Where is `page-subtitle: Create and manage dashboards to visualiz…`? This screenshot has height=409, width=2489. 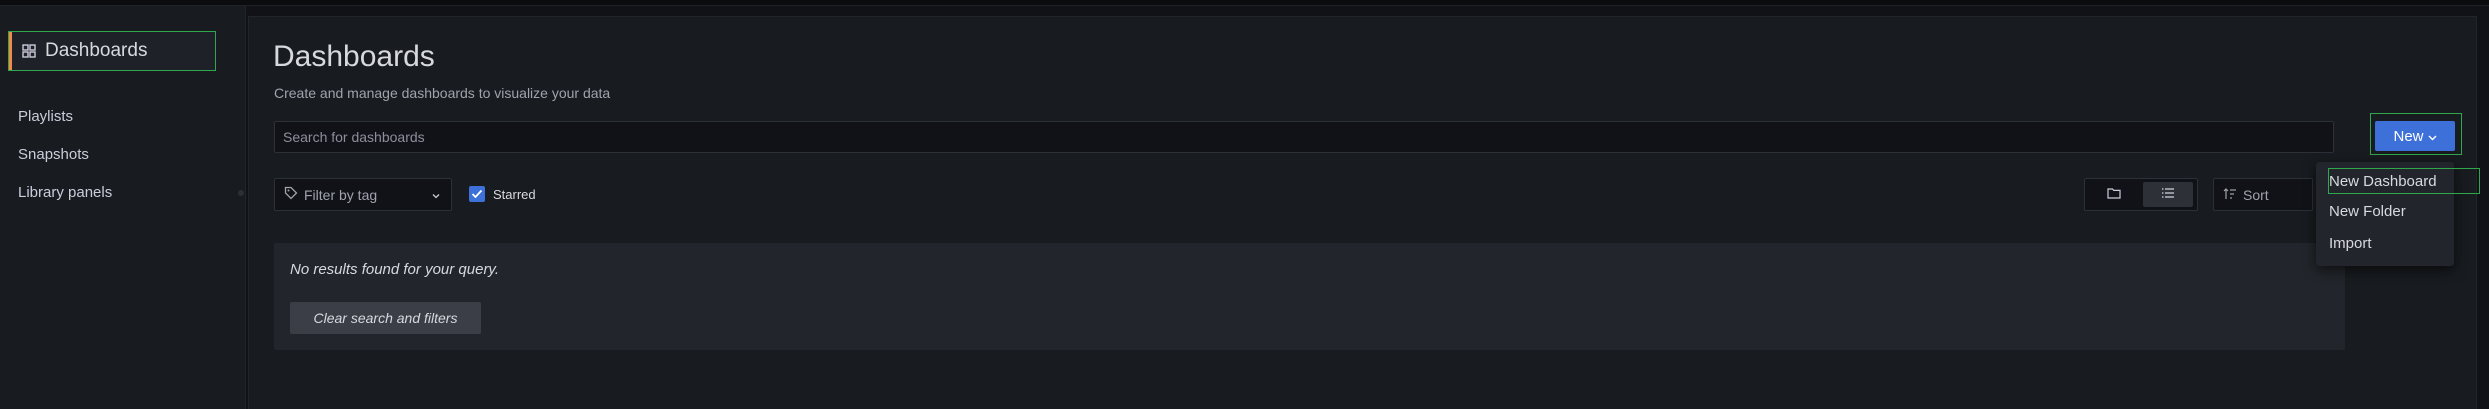 page-subtitle: Create and manage dashboards to visualiz… is located at coordinates (442, 93).